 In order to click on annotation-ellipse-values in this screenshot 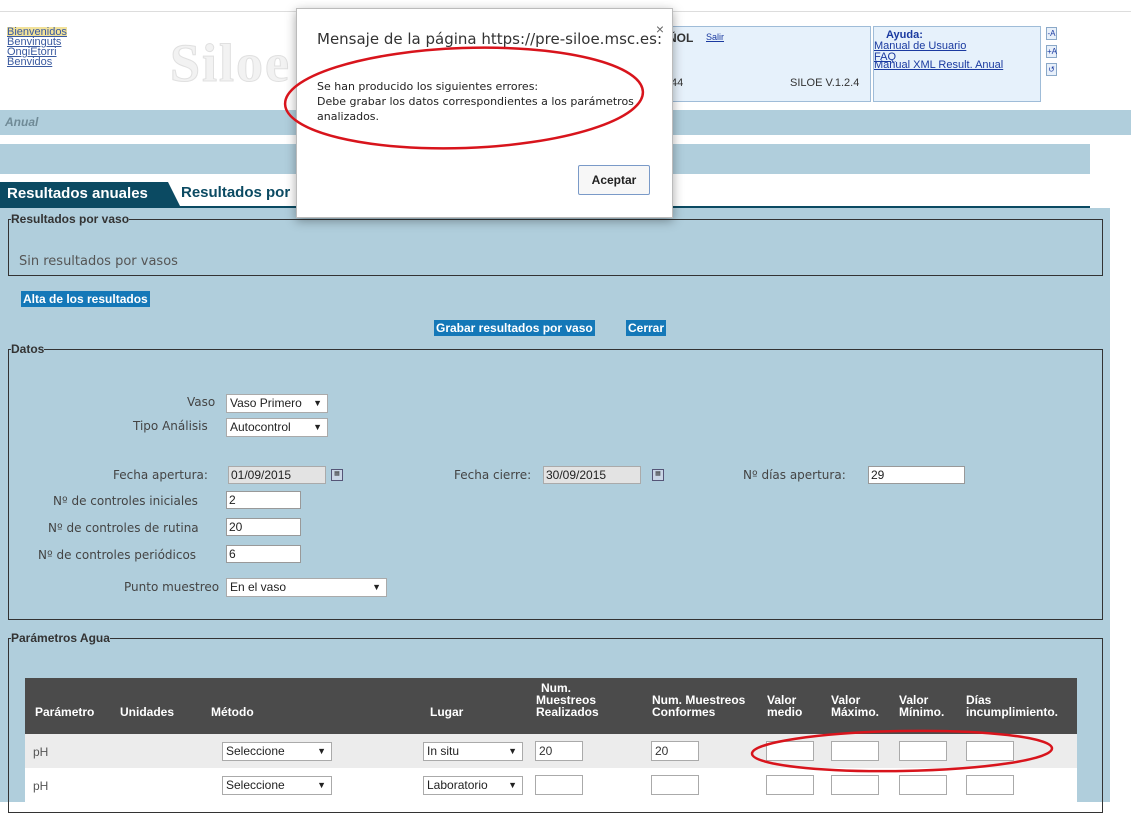, I will do `click(902, 751)`.